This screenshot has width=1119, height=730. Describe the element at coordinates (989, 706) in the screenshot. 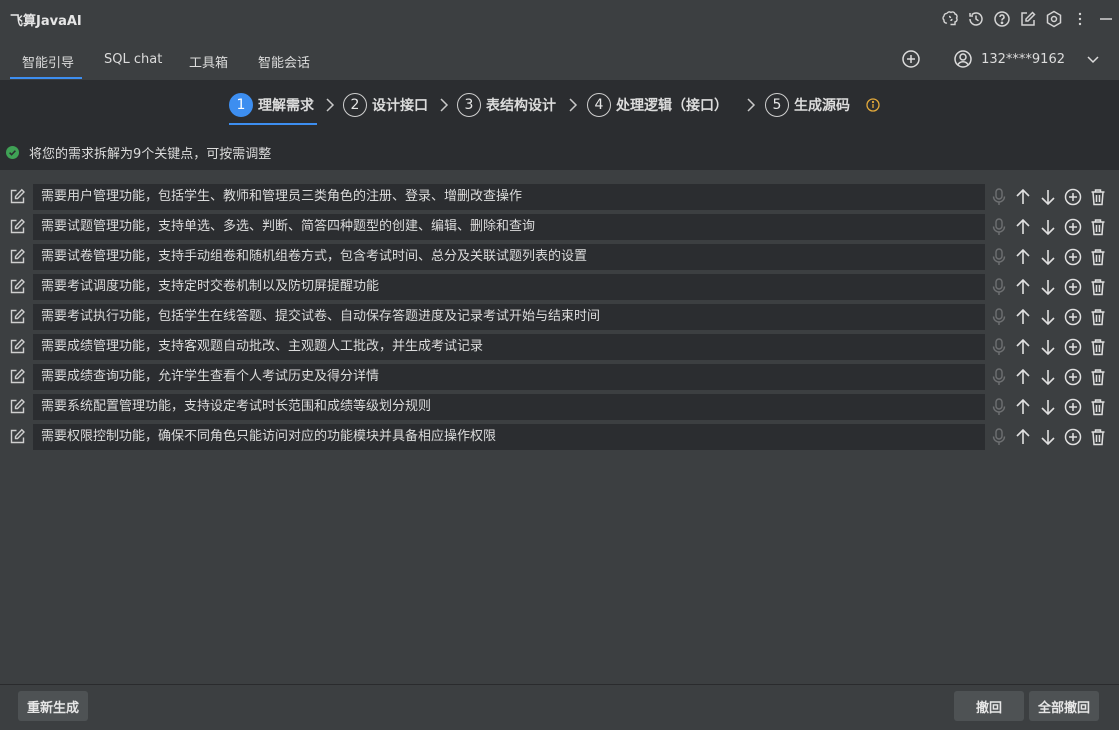

I see `undo-button: 撤回` at that location.